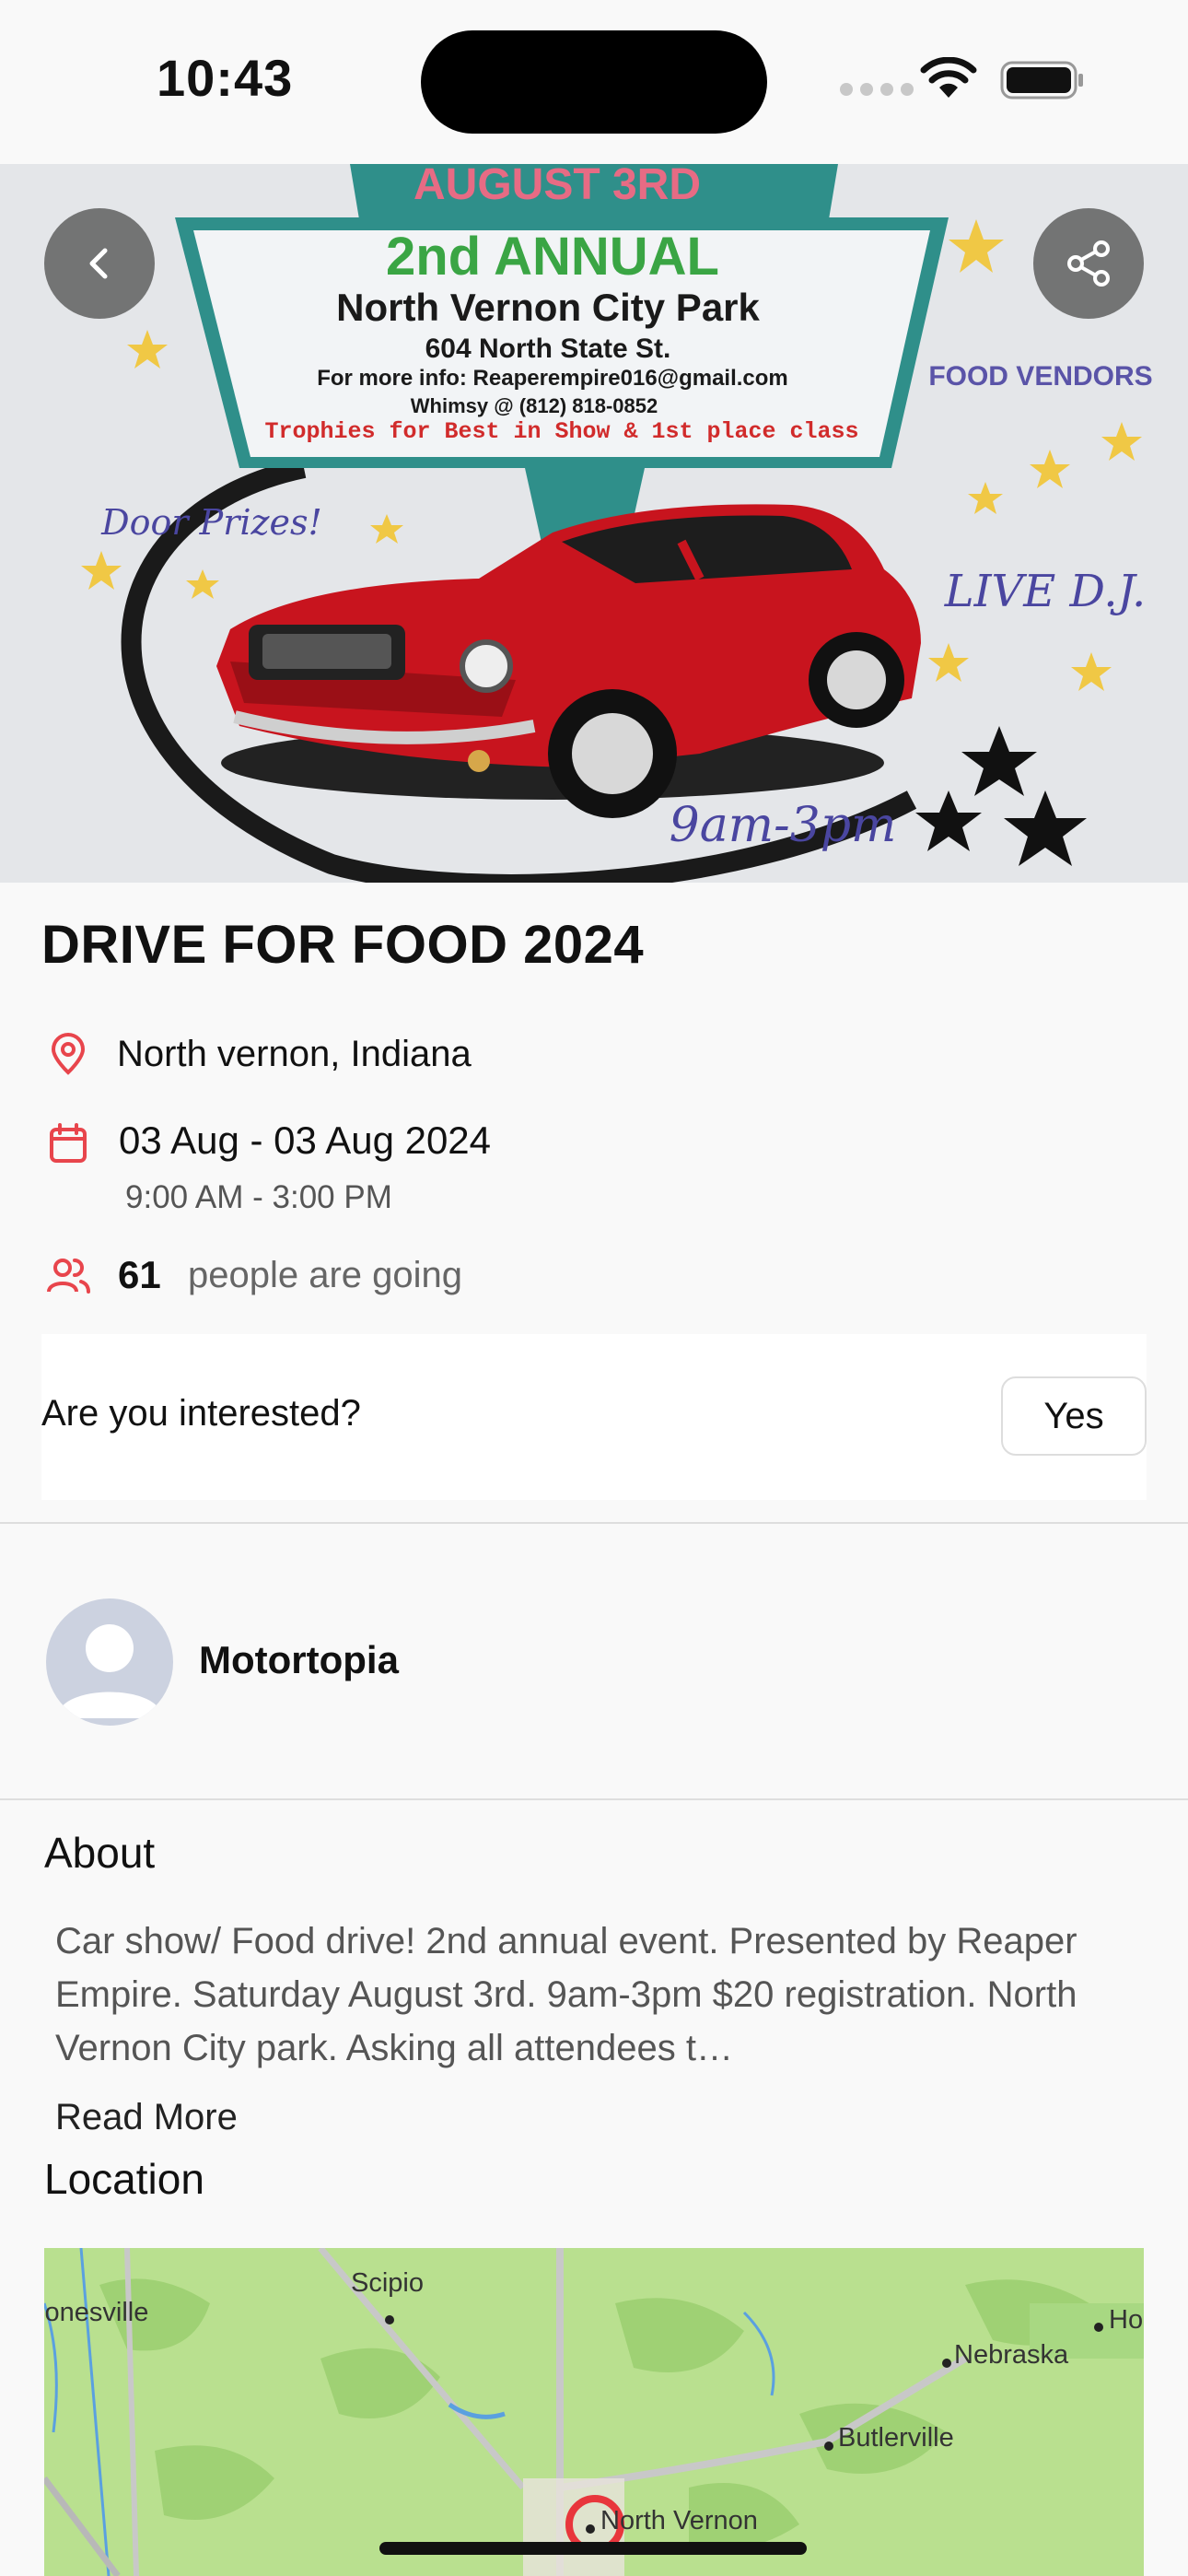 This screenshot has width=1188, height=2576. Describe the element at coordinates (211, 522) in the screenshot. I see `svg-text: Door Prizes!` at that location.